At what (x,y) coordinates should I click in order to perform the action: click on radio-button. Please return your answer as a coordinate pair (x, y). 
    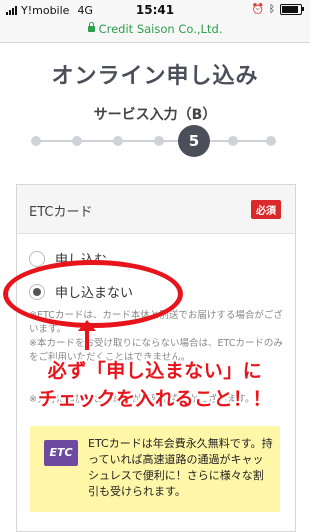
    Looking at the image, I should click on (37, 258).